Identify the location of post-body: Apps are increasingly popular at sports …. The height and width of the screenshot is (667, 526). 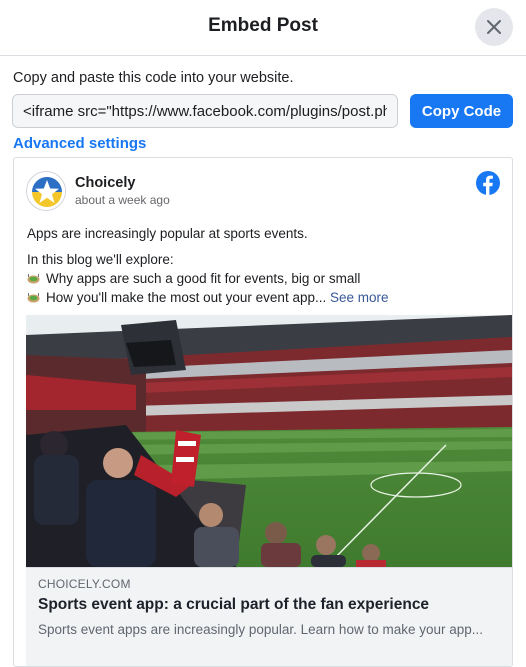
(208, 265).